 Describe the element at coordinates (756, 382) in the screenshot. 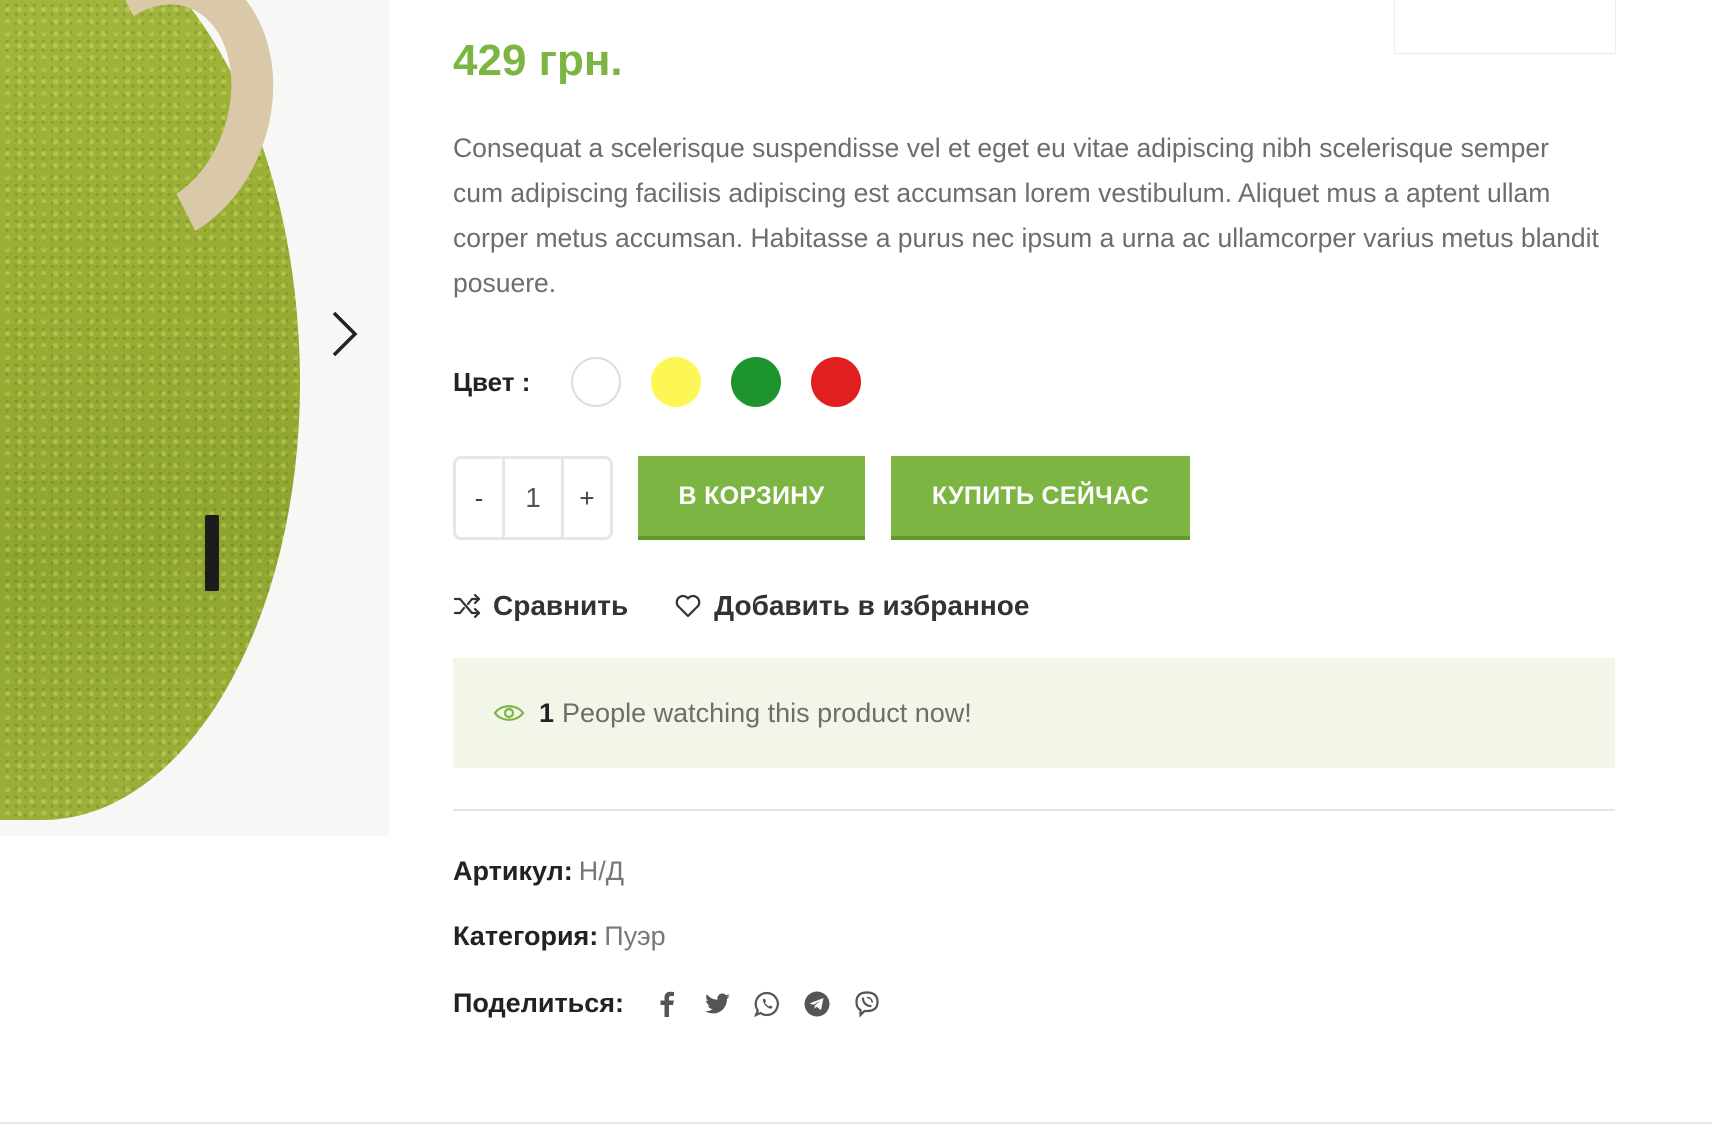

I see `swatch-green` at that location.